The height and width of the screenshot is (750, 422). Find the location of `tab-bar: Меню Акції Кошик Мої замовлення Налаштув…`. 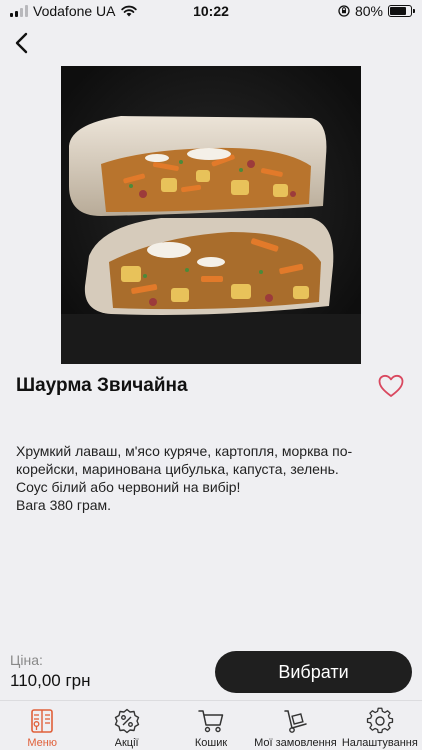

tab-bar: Меню Акції Кошик Мої замовлення Налаштув… is located at coordinates (211, 725).